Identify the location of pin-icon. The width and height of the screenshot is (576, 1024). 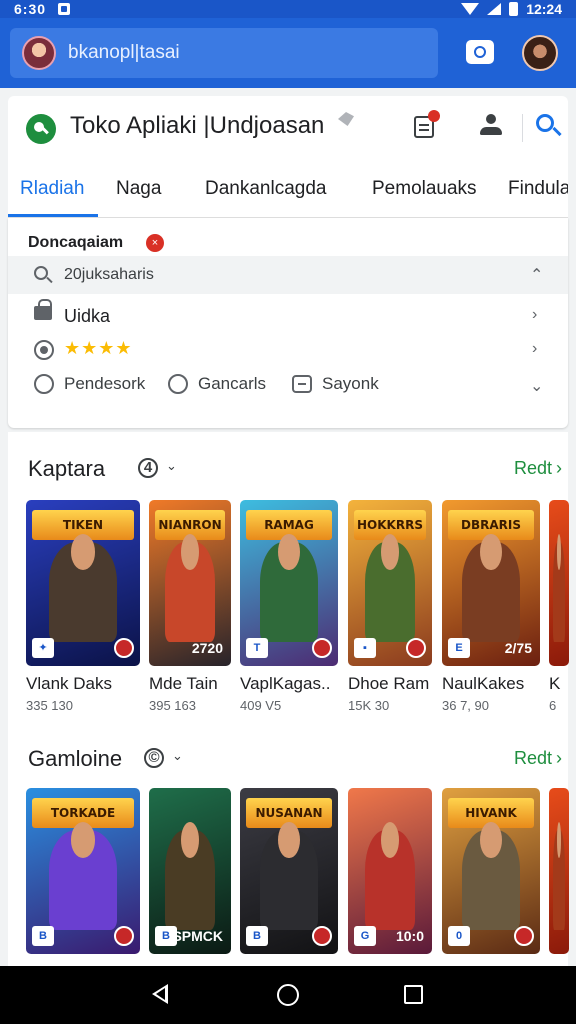
(346, 119).